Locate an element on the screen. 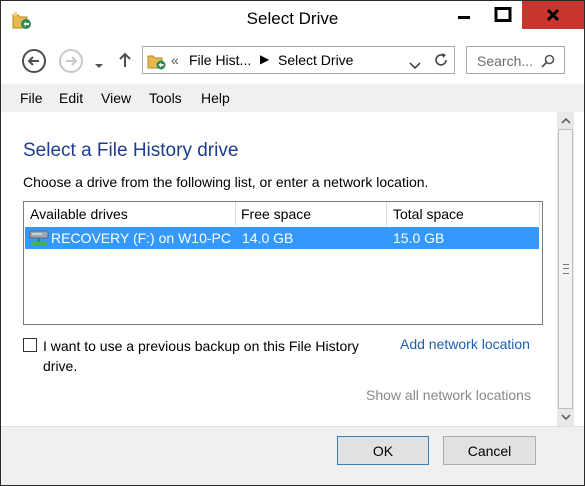 The width and height of the screenshot is (585, 486). close-icon is located at coordinates (553, 15).